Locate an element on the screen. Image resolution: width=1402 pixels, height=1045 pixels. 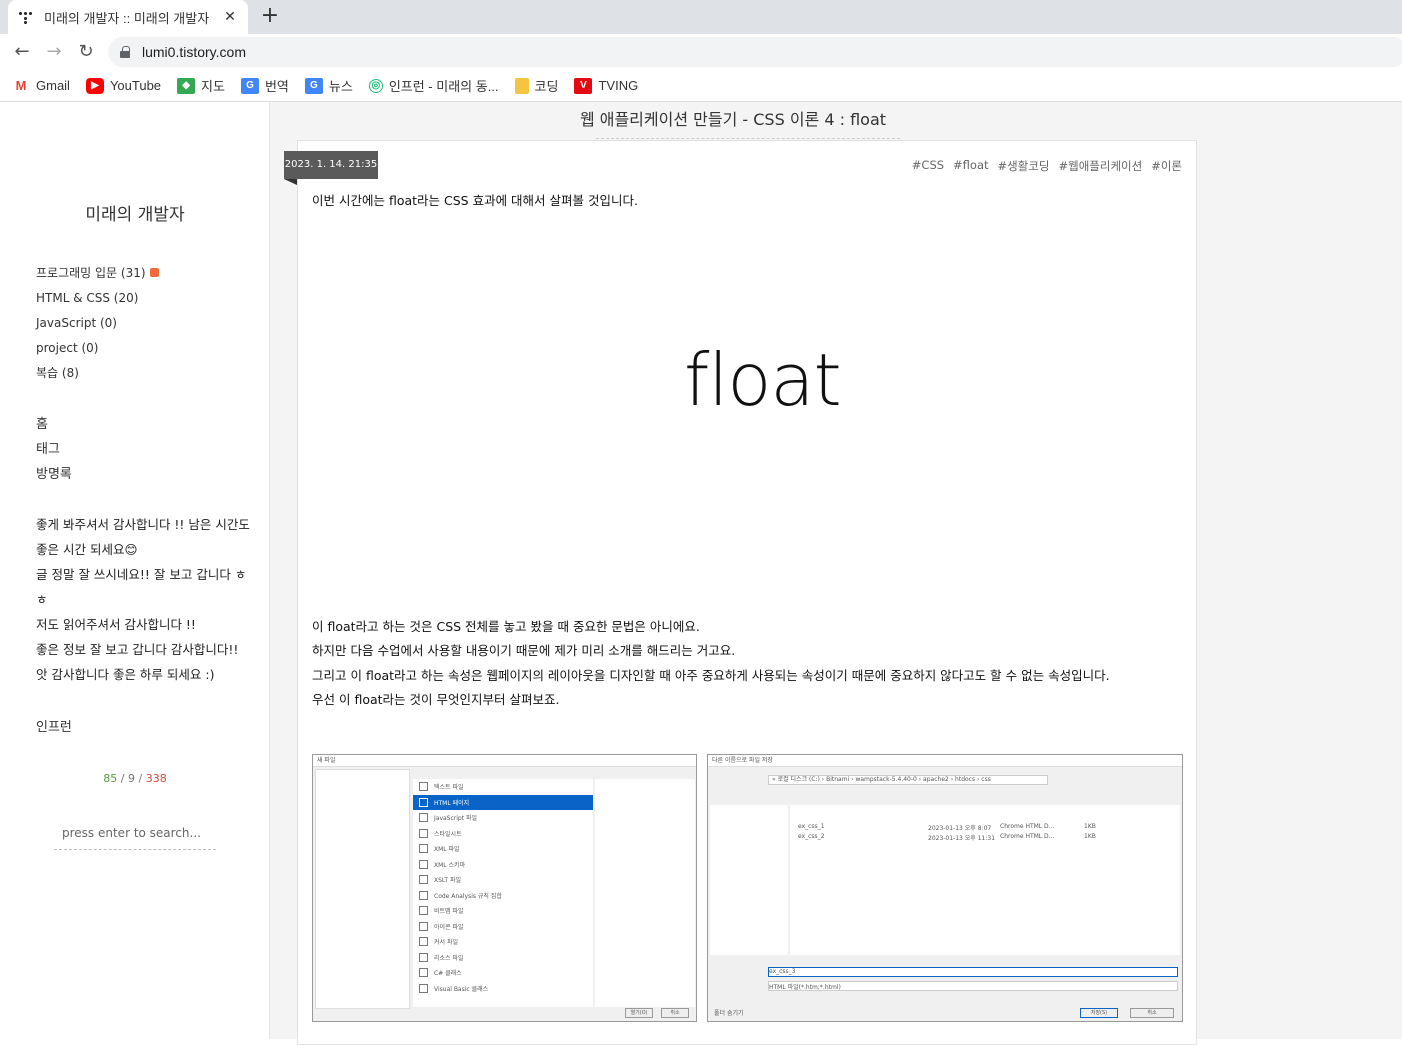
save-button: 저장(S) is located at coordinates (1099, 1013).